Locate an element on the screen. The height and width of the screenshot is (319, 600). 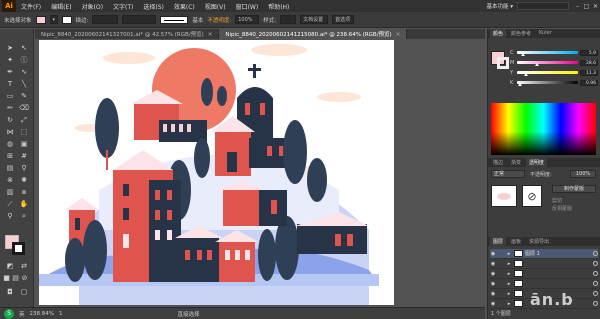
tab-color-guide: 颜色参考 is located at coordinates (521, 33).